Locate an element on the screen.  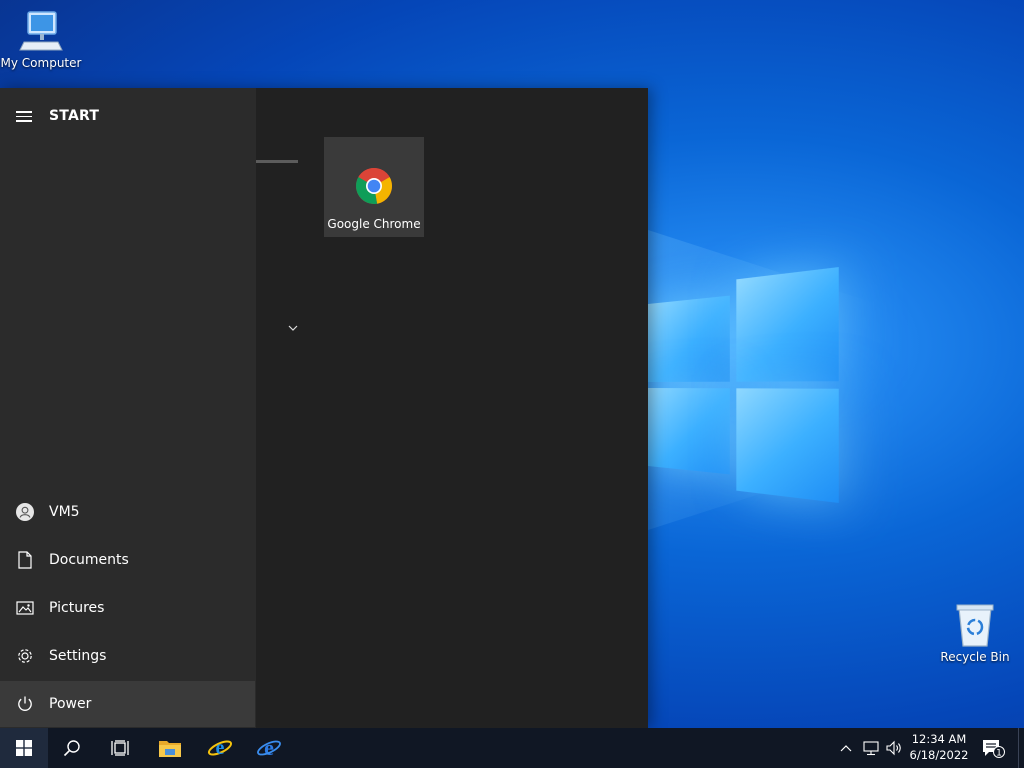
chrome-icon is located at coordinates (374, 185).